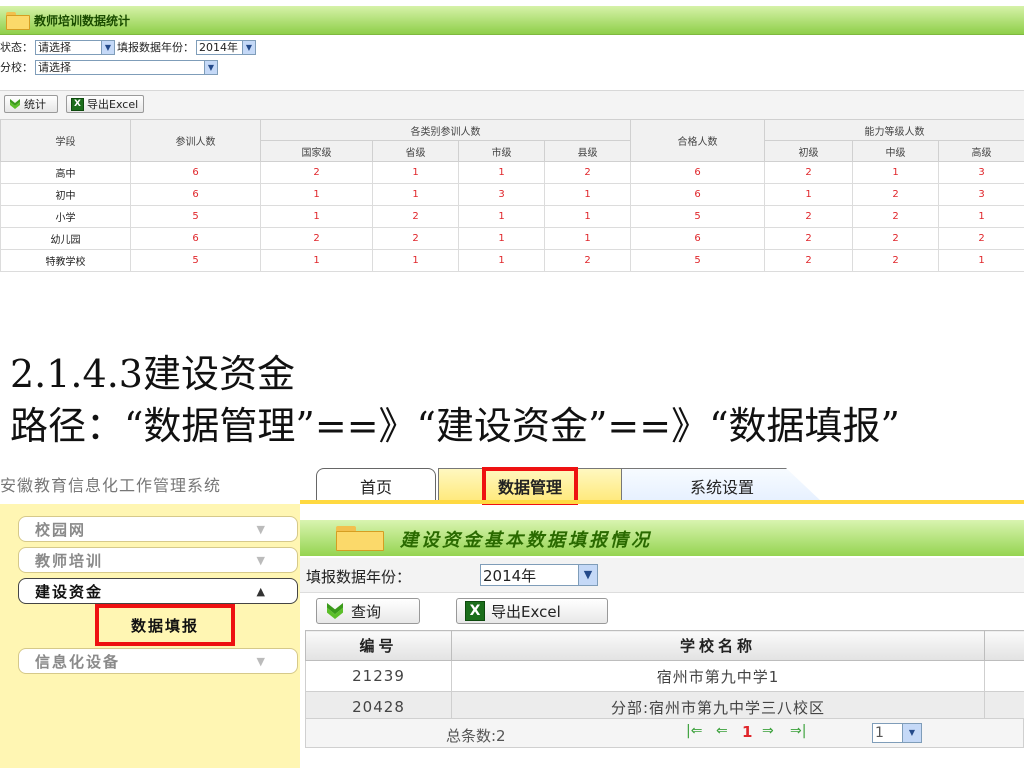 The image size is (1024, 768). Describe the element at coordinates (722, 731) in the screenshot. I see `prev-page-icon: ⇐` at that location.